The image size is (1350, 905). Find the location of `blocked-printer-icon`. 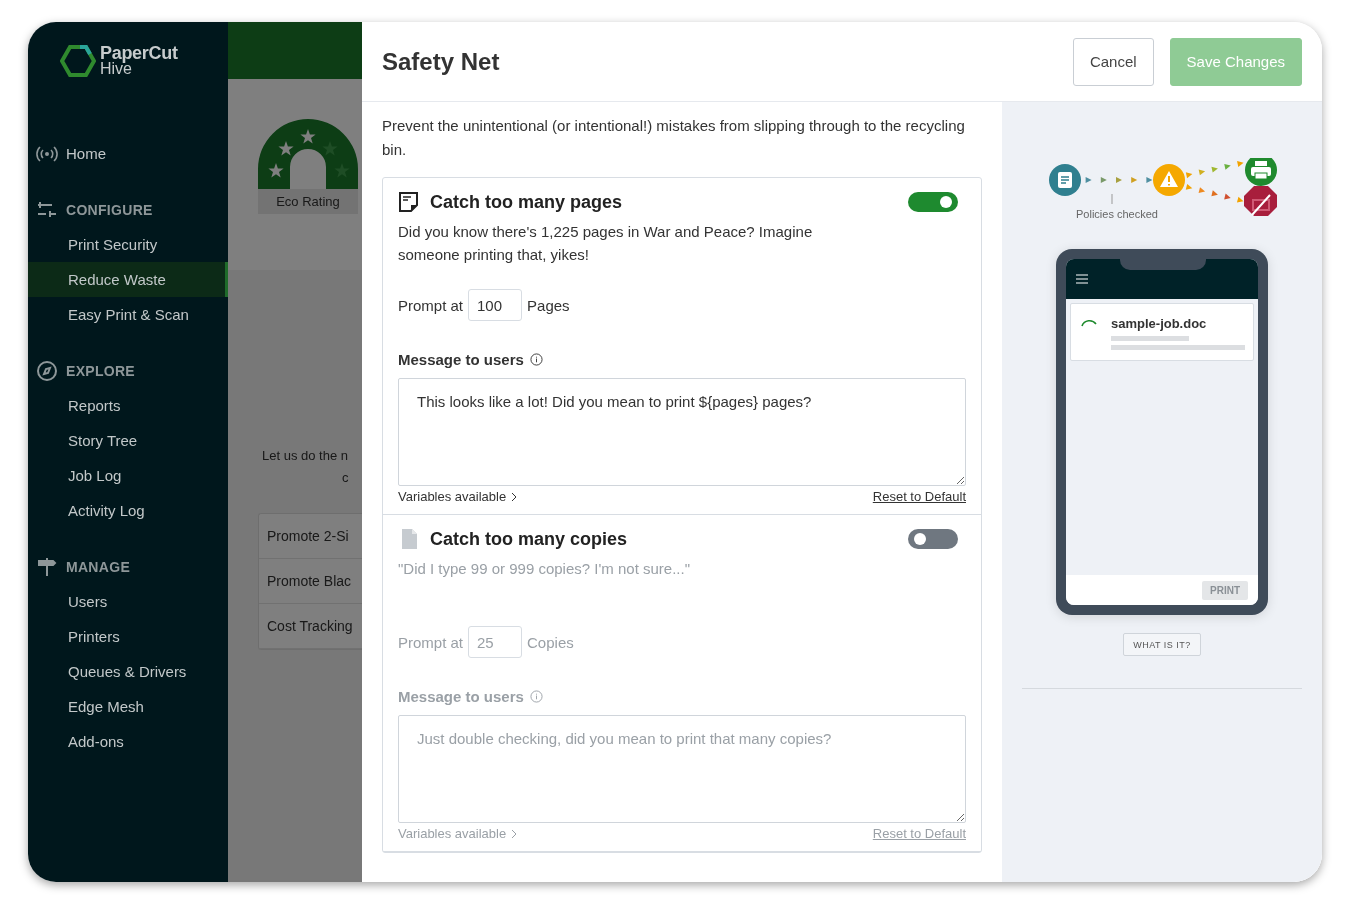

blocked-printer-icon is located at coordinates (1260, 201).